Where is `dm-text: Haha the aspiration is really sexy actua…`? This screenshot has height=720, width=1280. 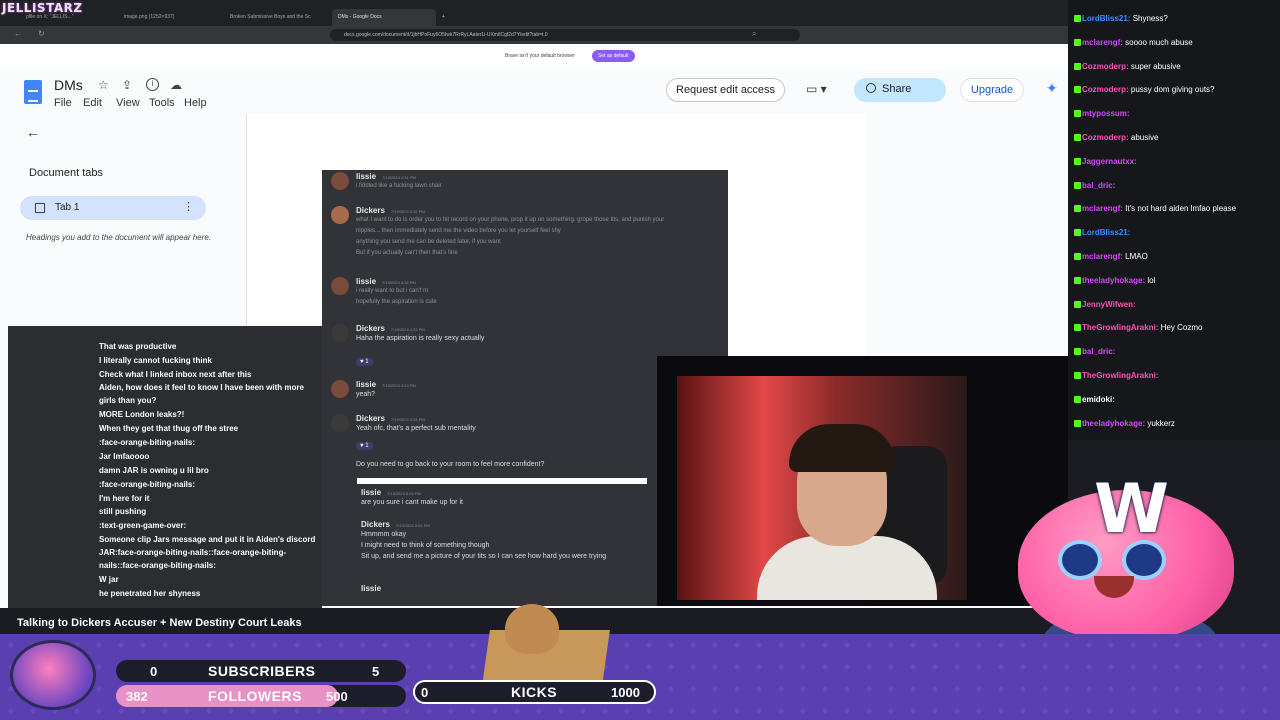 dm-text: Haha the aspiration is really sexy actua… is located at coordinates (420, 338).